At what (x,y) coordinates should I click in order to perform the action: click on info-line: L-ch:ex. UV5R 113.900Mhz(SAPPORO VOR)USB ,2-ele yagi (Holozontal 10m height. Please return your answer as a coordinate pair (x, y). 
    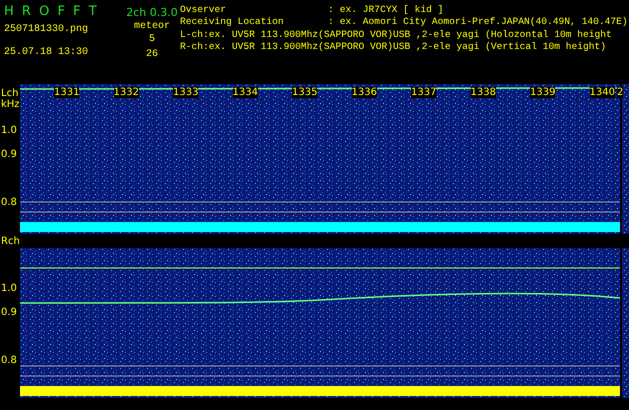
    Looking at the image, I should click on (396, 34).